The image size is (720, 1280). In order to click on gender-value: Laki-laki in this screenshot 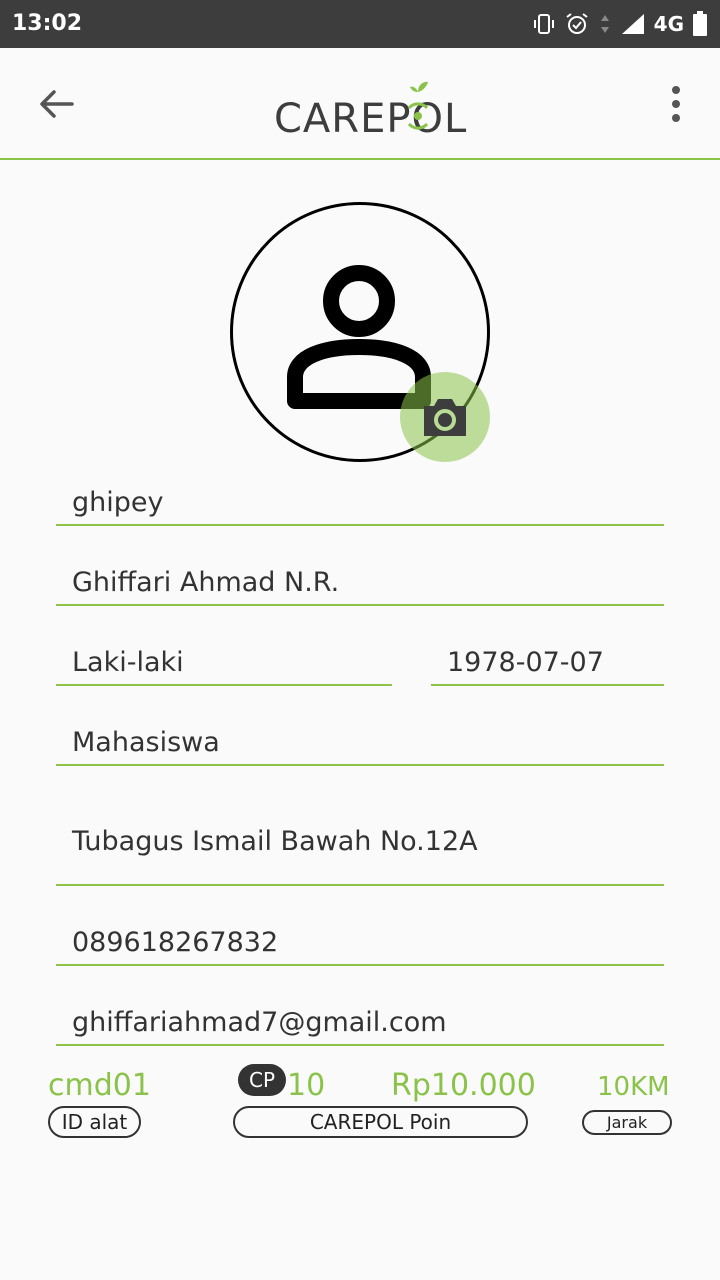, I will do `click(128, 662)`.